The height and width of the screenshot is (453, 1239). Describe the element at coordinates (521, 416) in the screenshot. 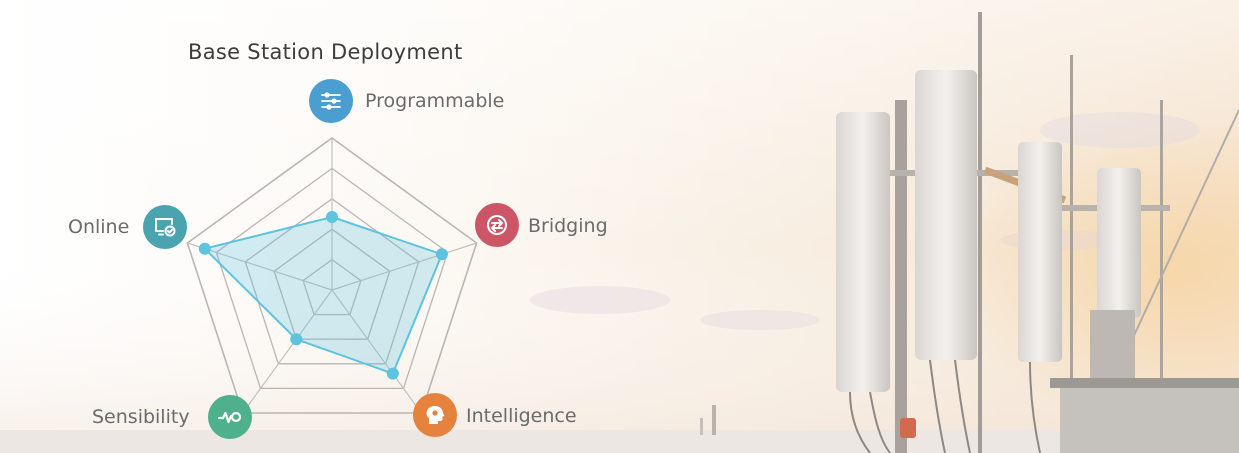

I see `axis-label-intelligence: Intelligence` at that location.